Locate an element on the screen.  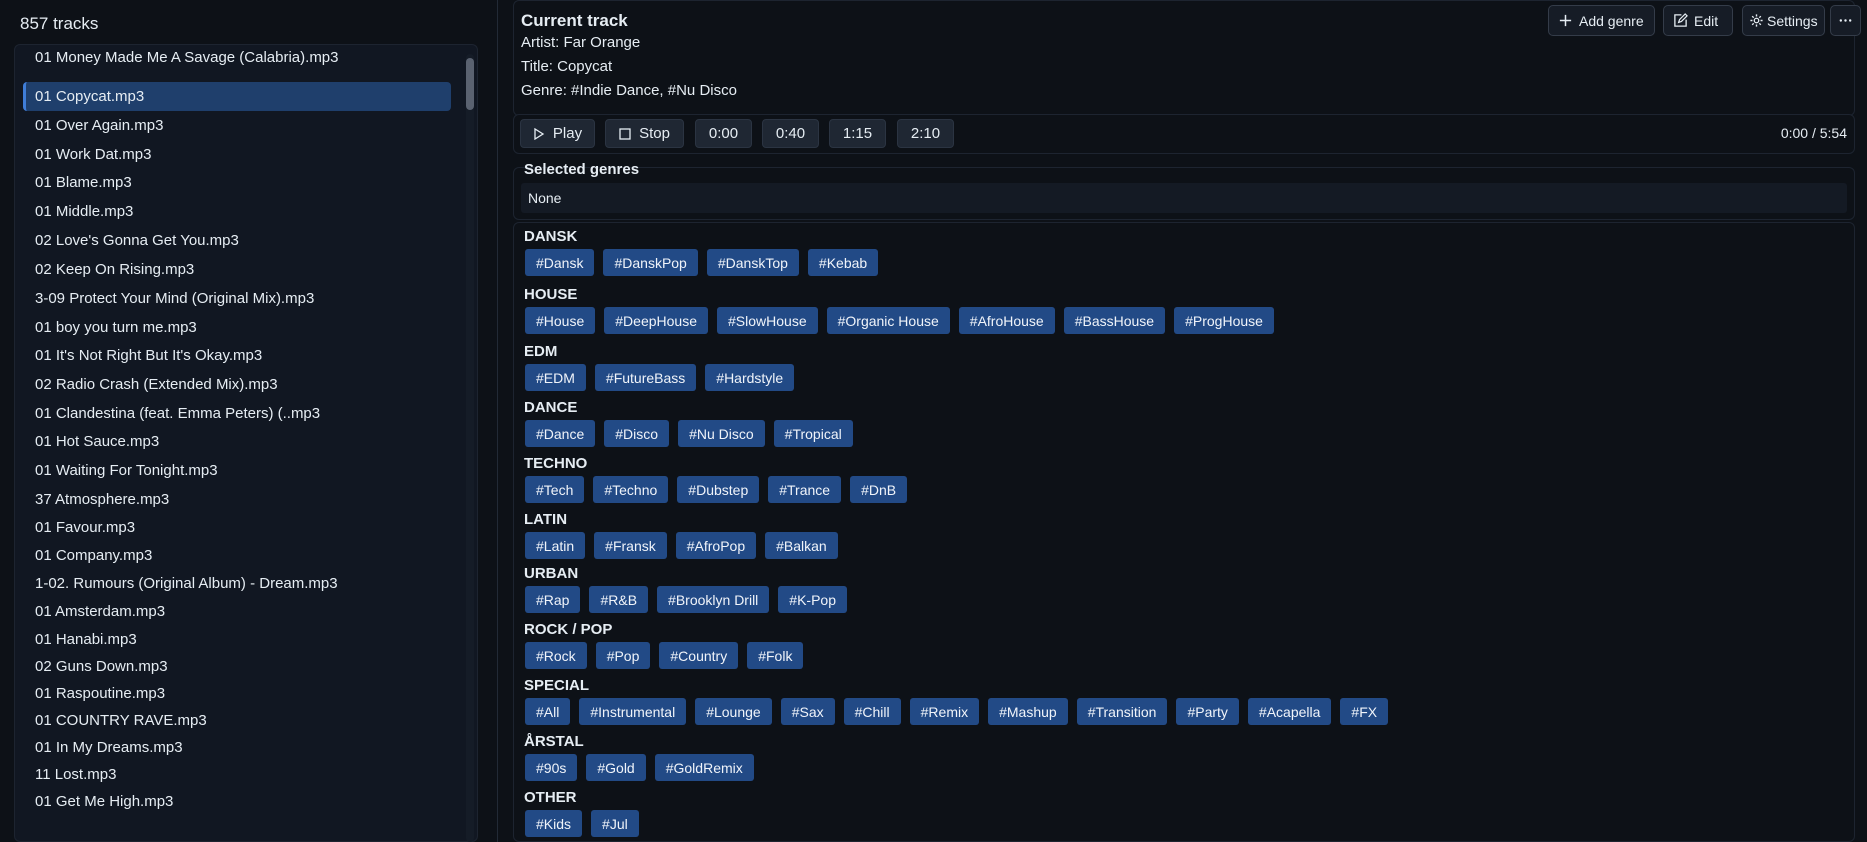
track-item: 01 It's Not Right But It's Okay.mp3 is located at coordinates (237, 355).